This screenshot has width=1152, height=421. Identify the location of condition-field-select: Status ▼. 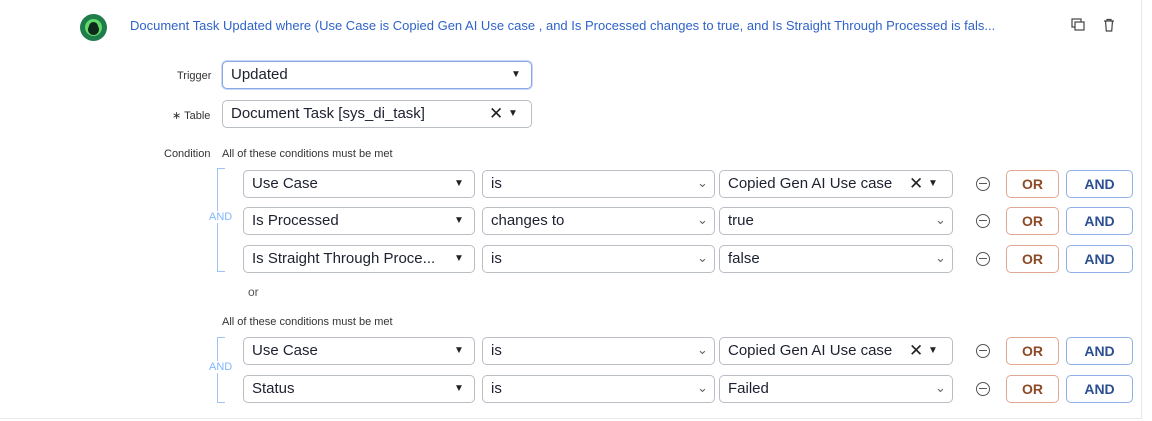
(359, 389).